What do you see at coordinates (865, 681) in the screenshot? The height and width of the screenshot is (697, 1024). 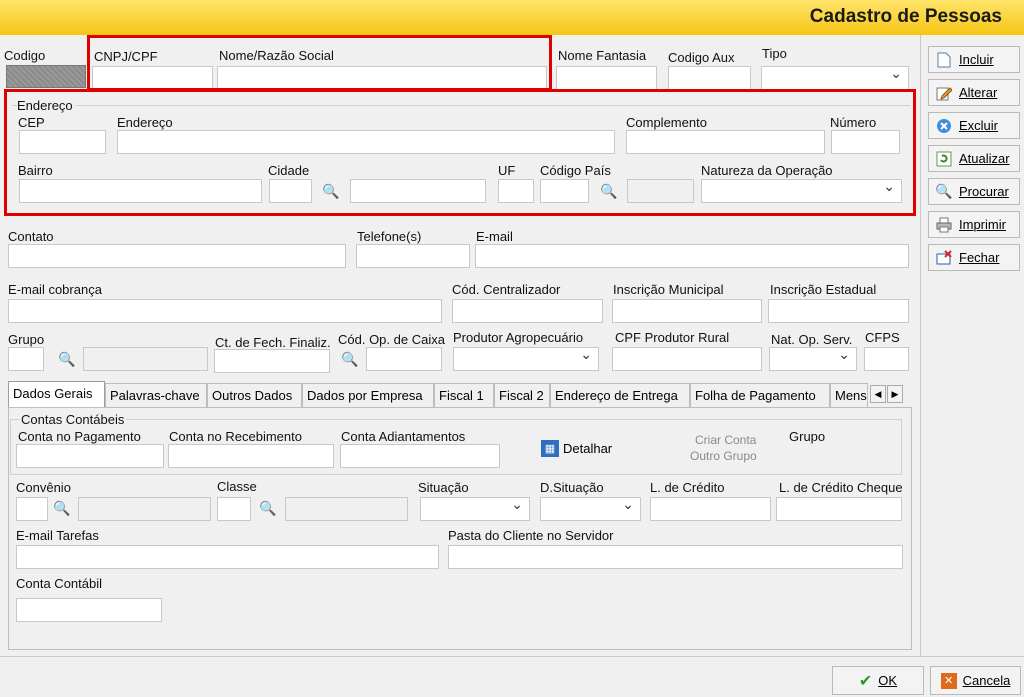 I see `check-icon: ✔` at bounding box center [865, 681].